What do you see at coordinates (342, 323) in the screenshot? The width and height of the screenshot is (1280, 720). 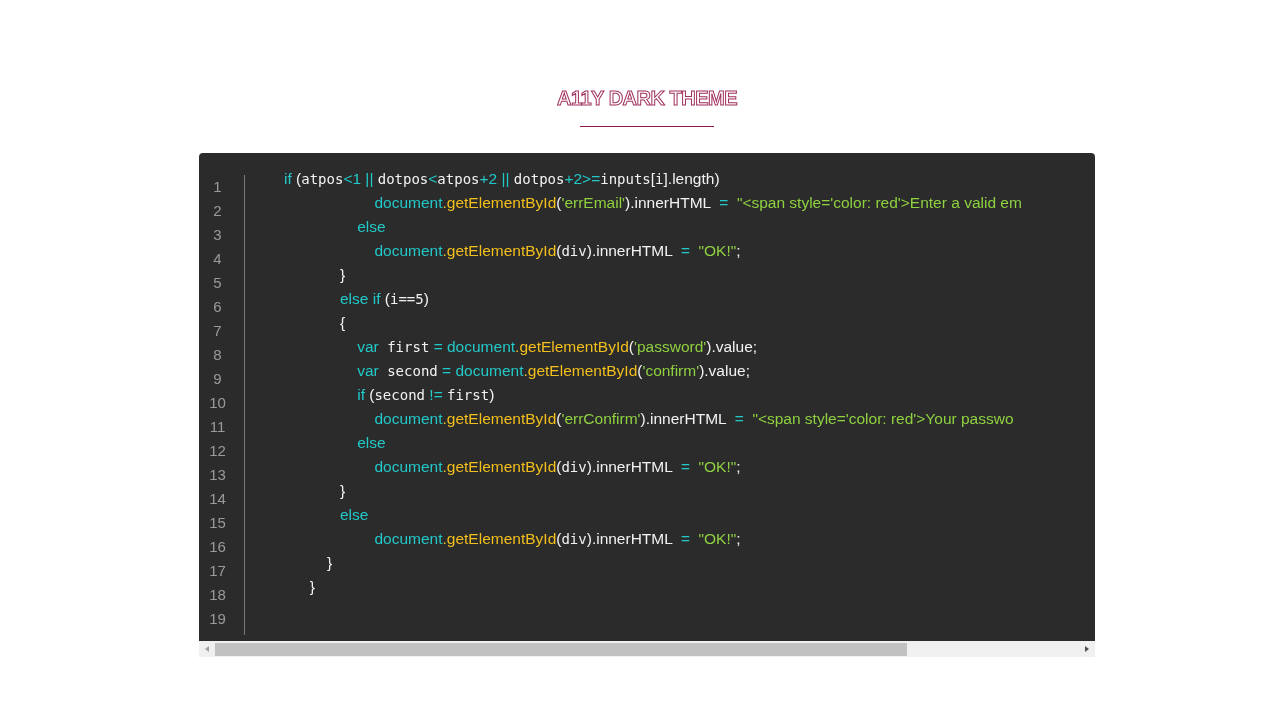 I see `code-line: {` at bounding box center [342, 323].